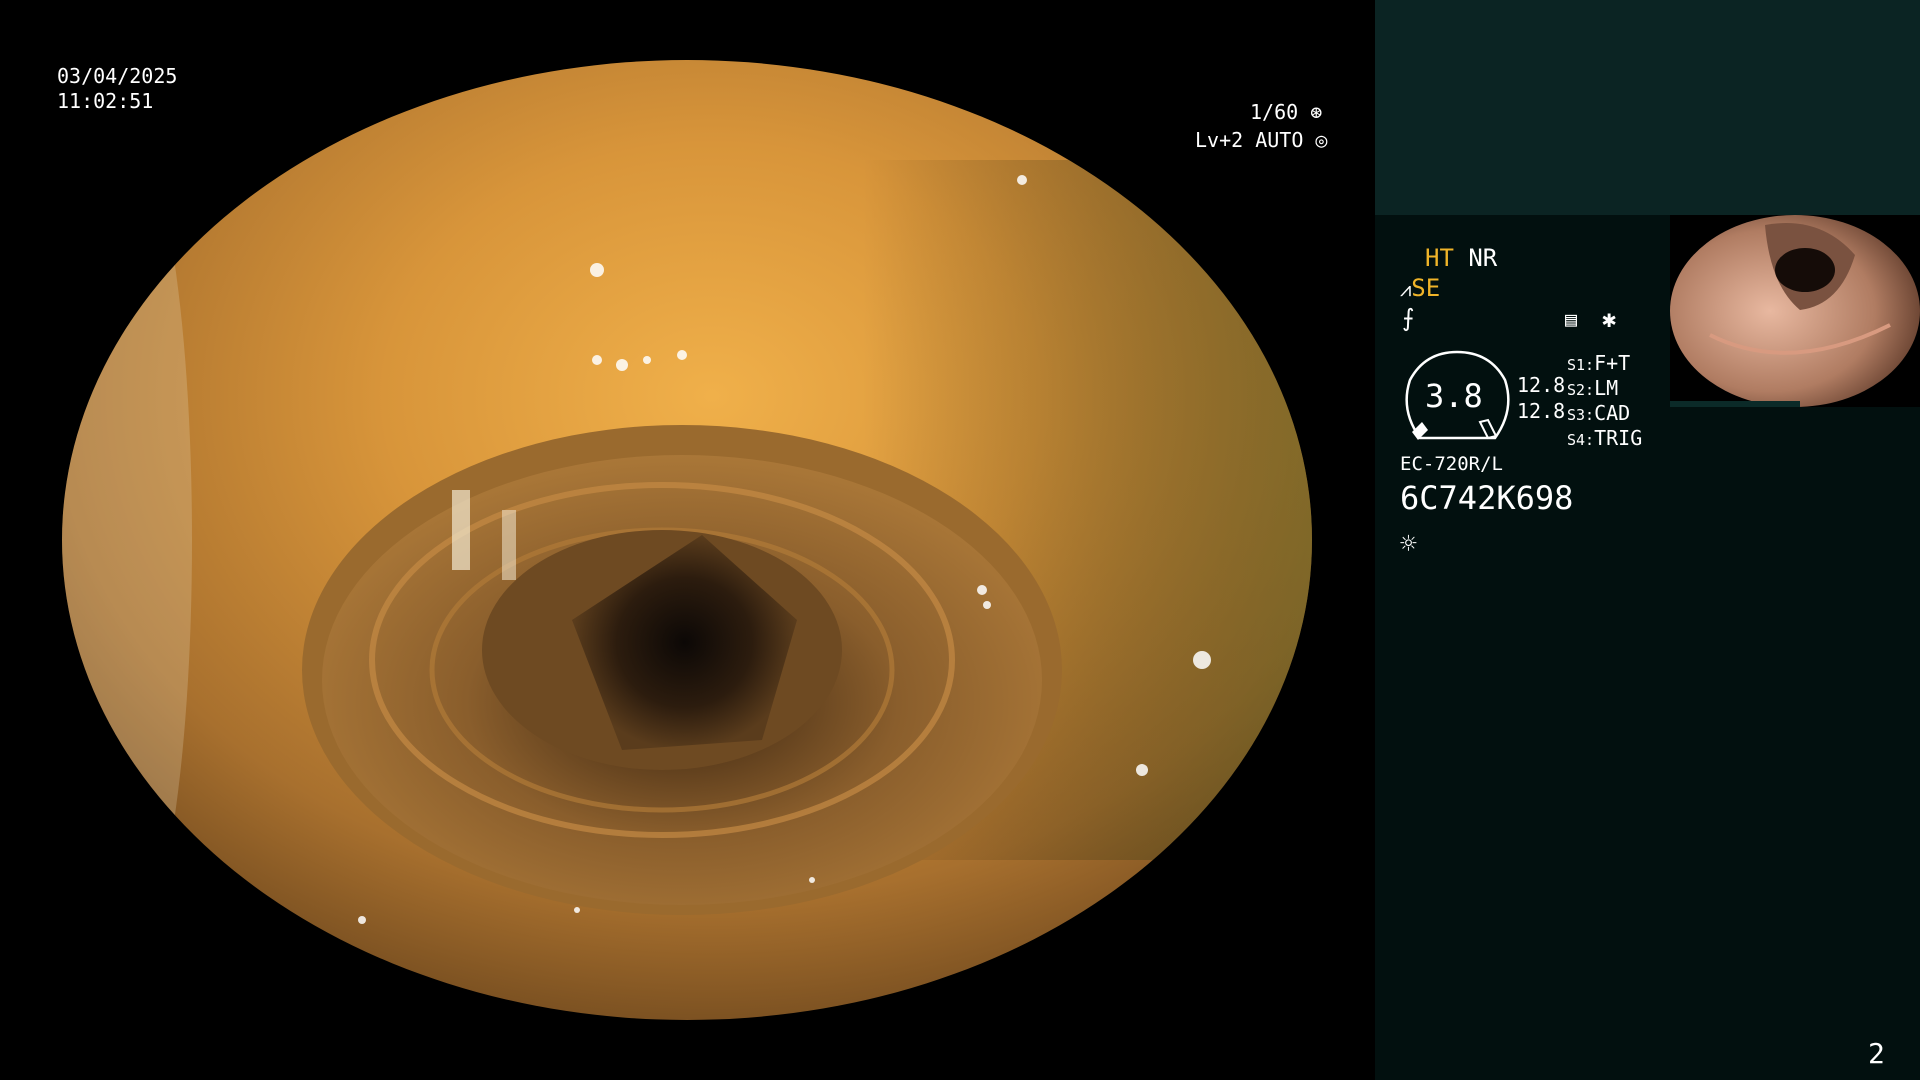  What do you see at coordinates (1581, 390) in the screenshot?
I see `s2-key: S2:` at bounding box center [1581, 390].